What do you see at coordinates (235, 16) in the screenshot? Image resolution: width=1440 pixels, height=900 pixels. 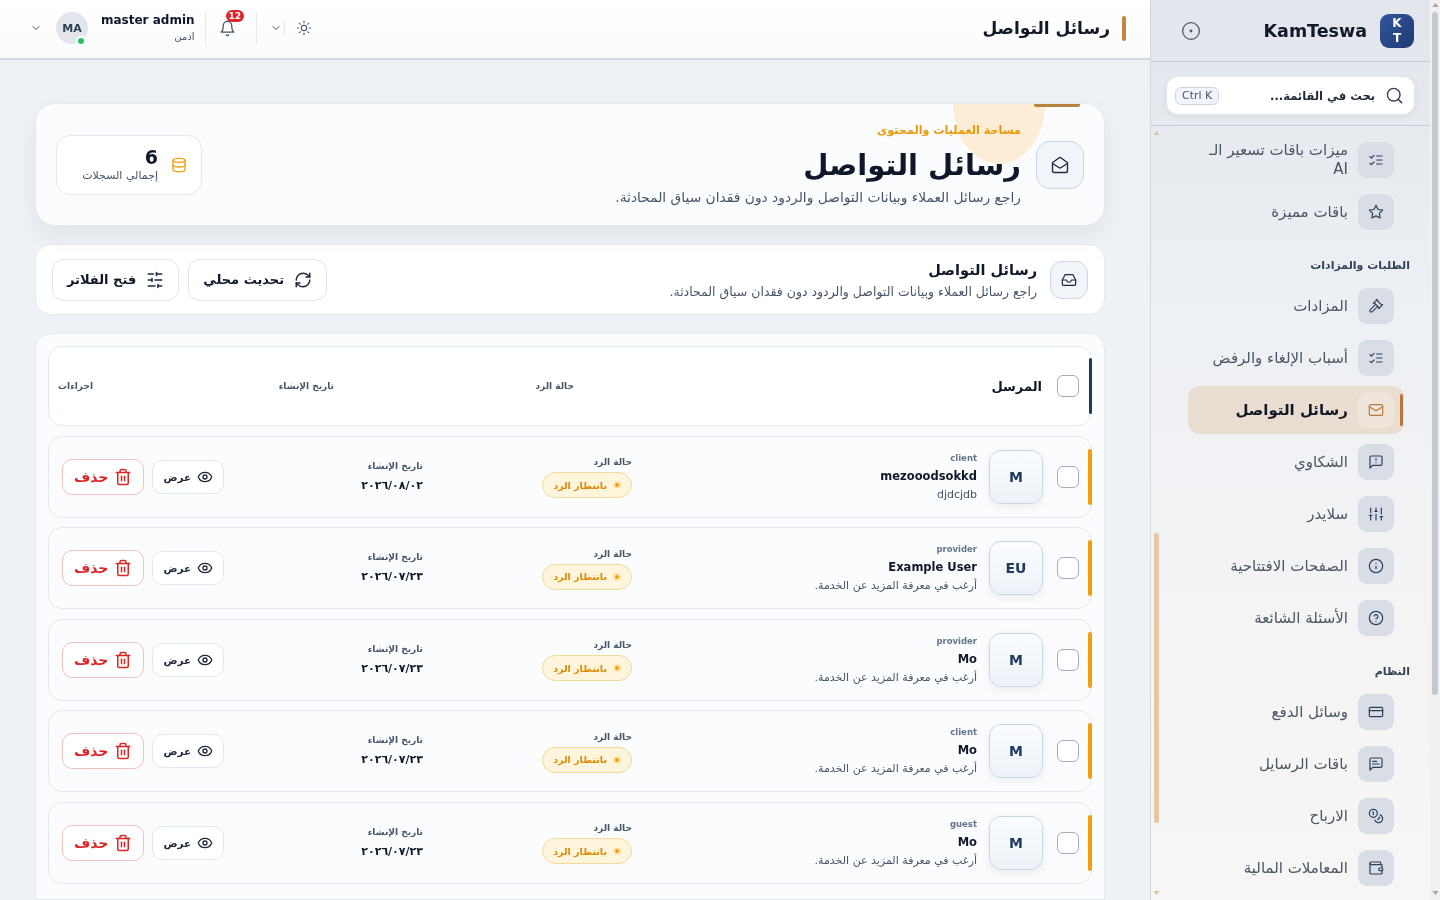 I see `notification-count: 12` at bounding box center [235, 16].